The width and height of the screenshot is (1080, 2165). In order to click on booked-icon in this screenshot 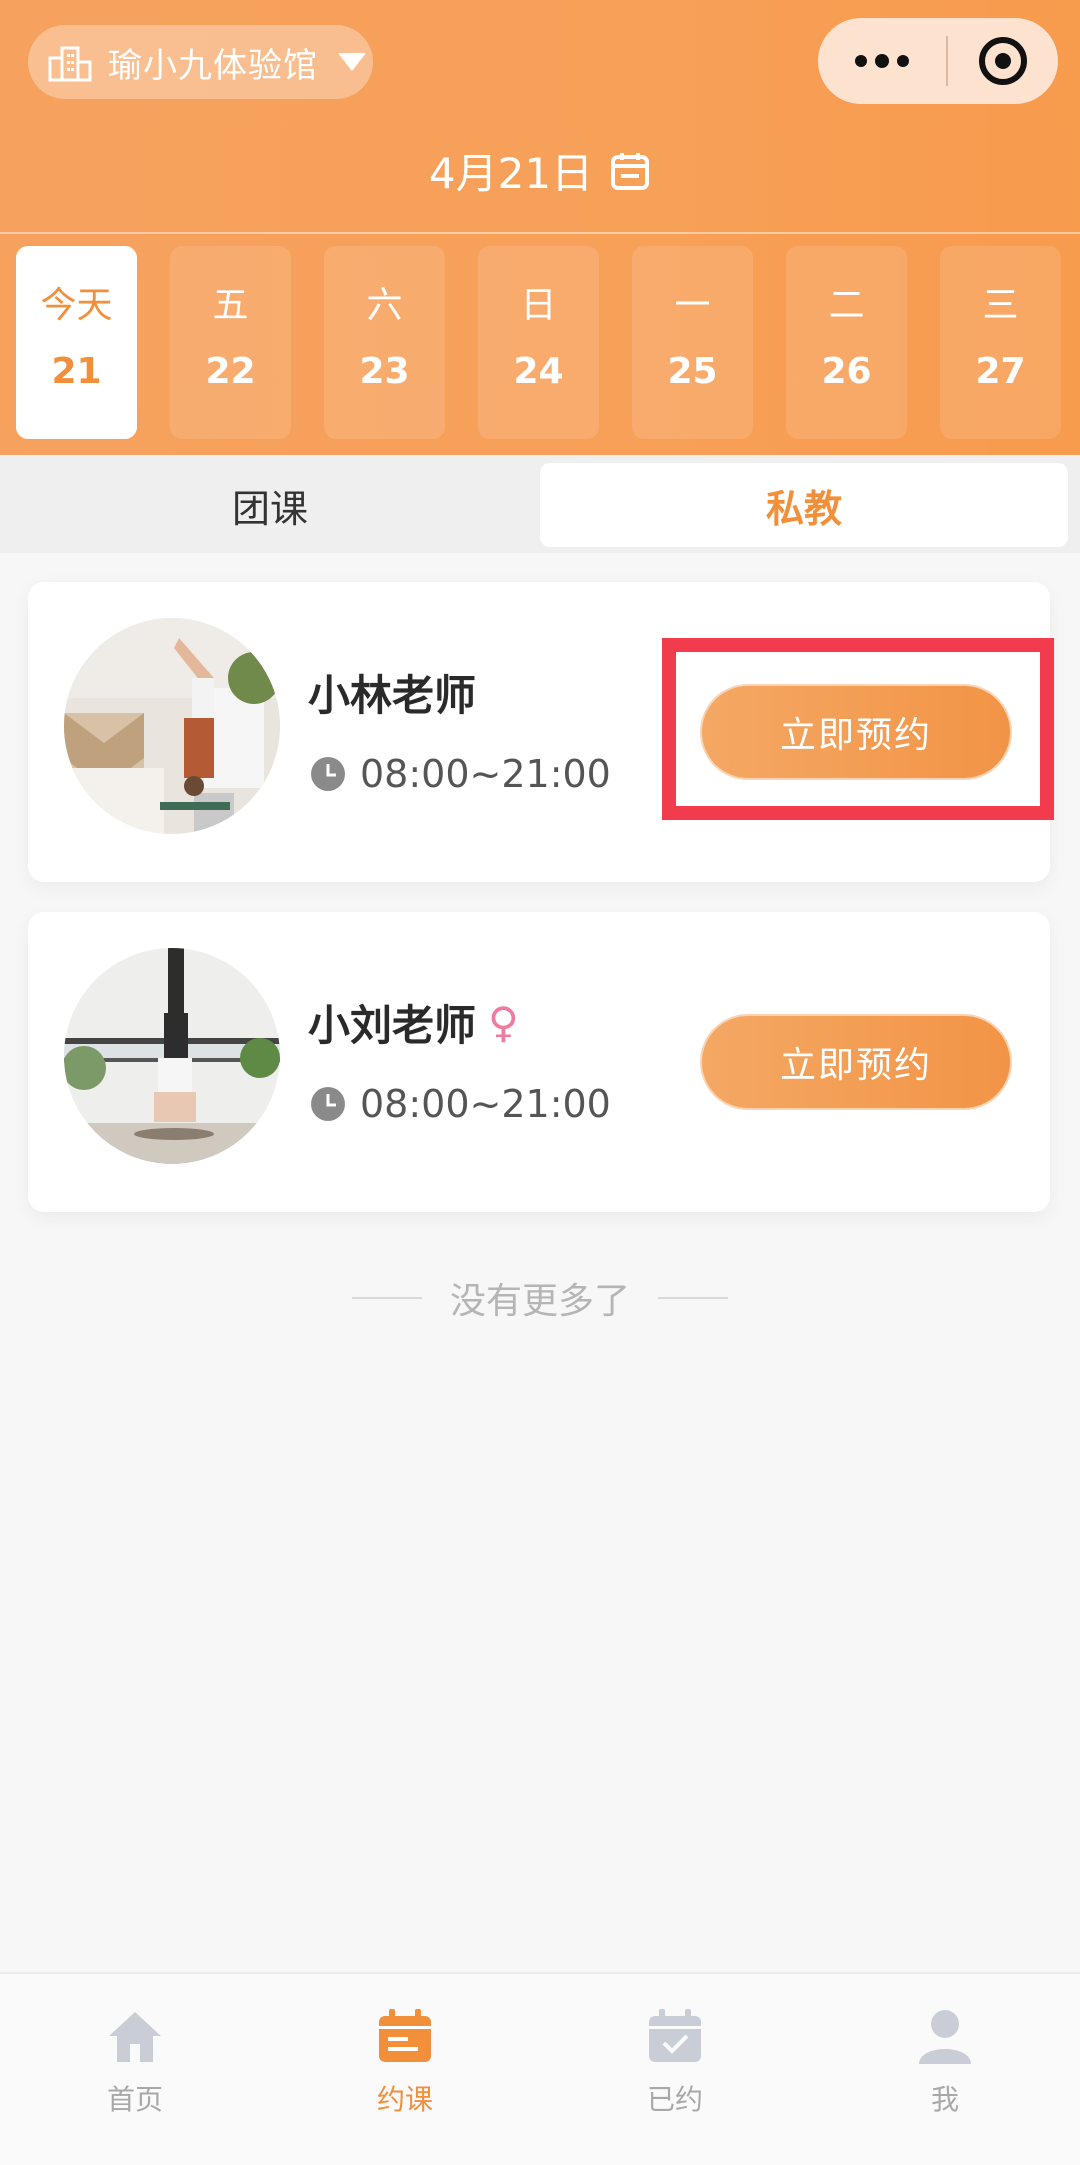, I will do `click(675, 2035)`.